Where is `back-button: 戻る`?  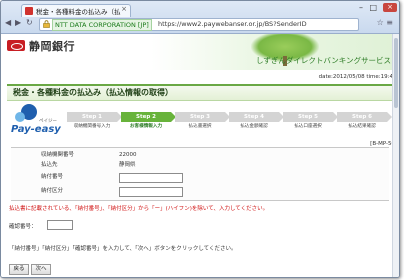
back-button: 戻る is located at coordinates (19, 269).